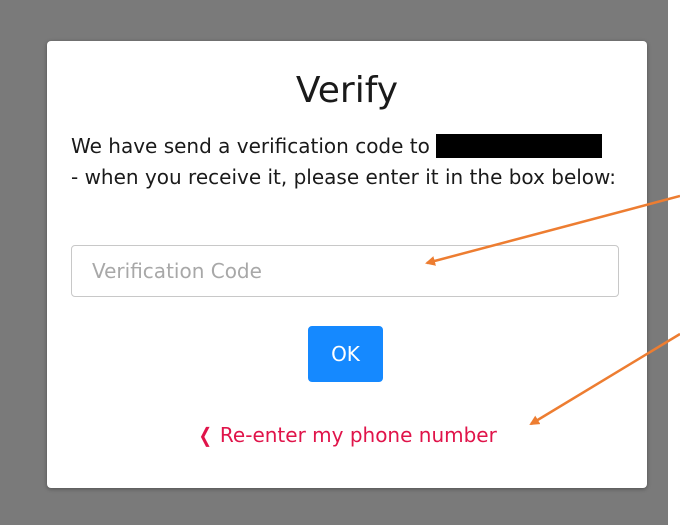  What do you see at coordinates (519, 146) in the screenshot?
I see `redacted-phone-number` at bounding box center [519, 146].